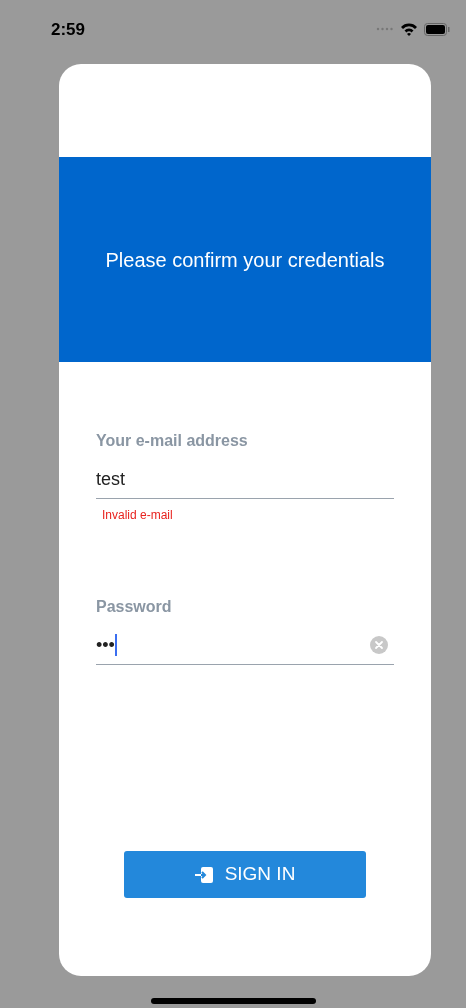  What do you see at coordinates (172, 441) in the screenshot?
I see `field-label: Your e-mail address` at bounding box center [172, 441].